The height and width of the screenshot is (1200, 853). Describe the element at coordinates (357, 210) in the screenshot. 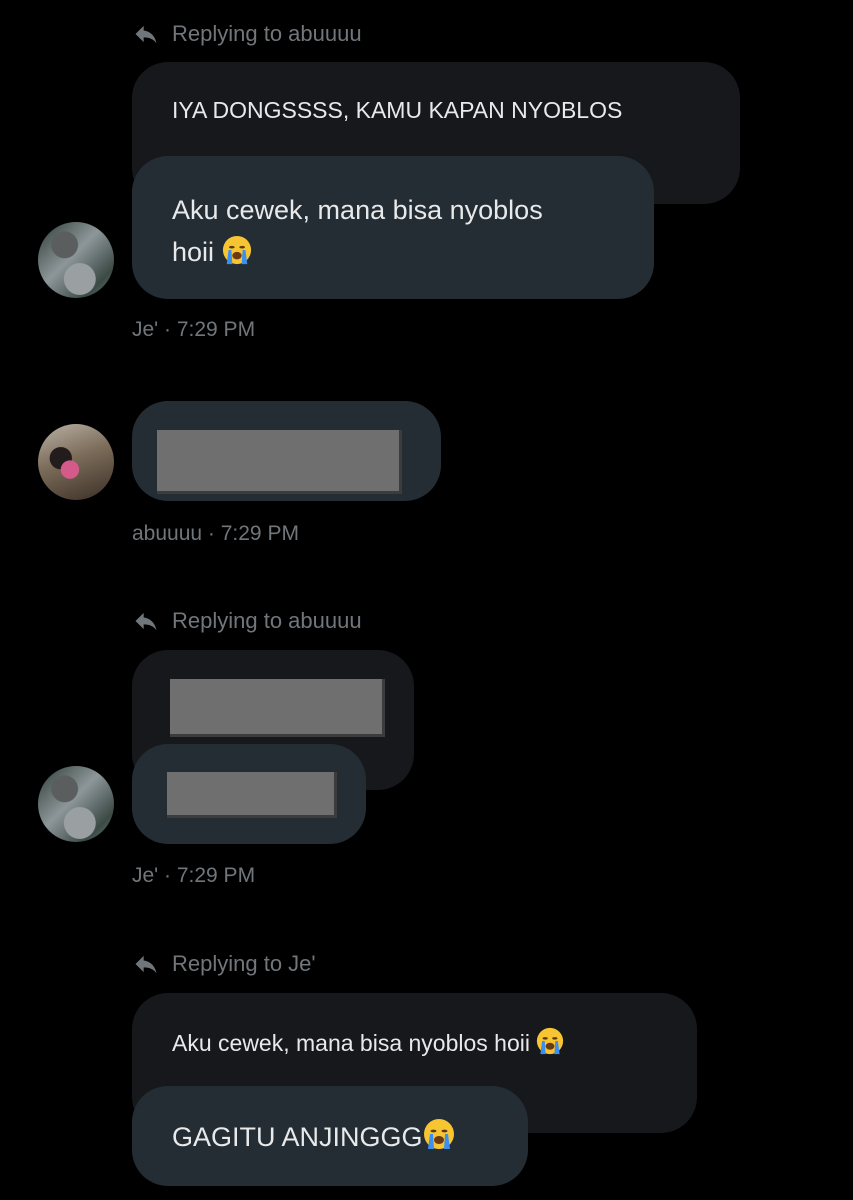

I see `message-text-line: Aku cewek, mana bisa nyoblos` at that location.